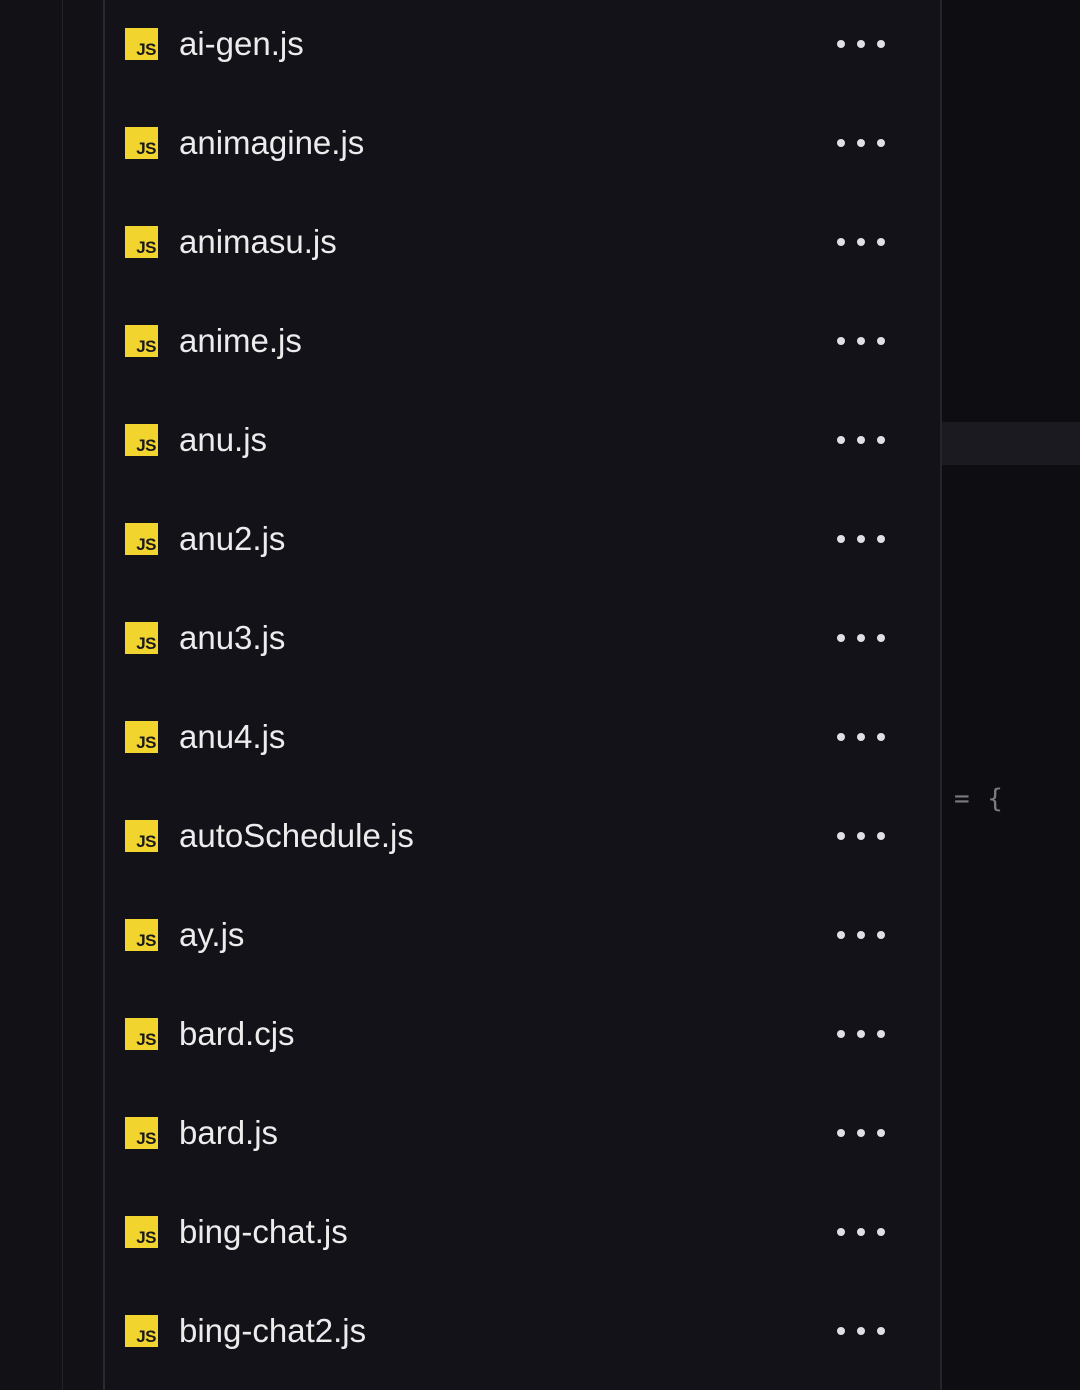 The image size is (1080, 1390). I want to click on file-row: JS anu4.js, so click(522, 742).